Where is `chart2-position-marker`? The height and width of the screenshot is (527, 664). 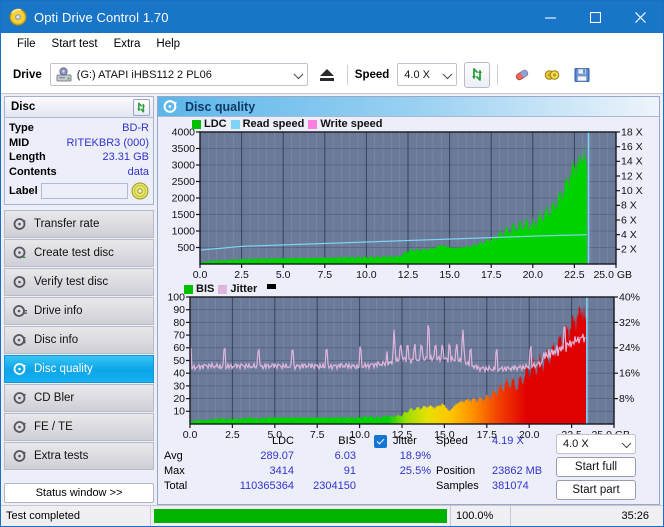
chart2-position-marker is located at coordinates (272, 287).